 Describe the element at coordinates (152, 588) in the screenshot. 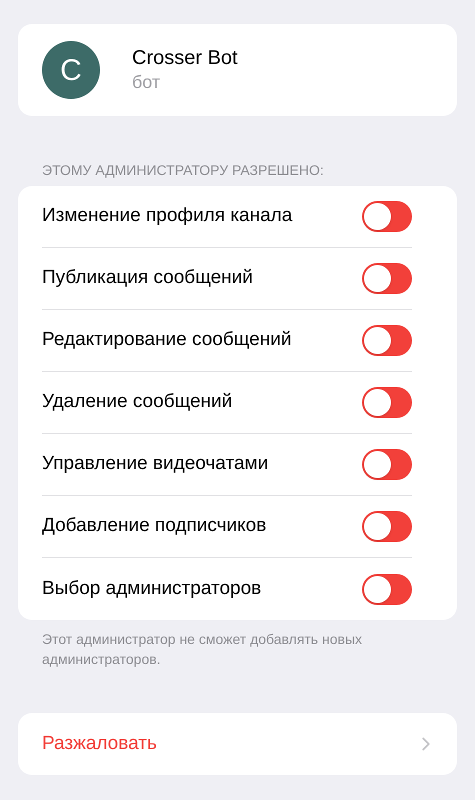

I see `permission-label: Выбор администраторов` at that location.